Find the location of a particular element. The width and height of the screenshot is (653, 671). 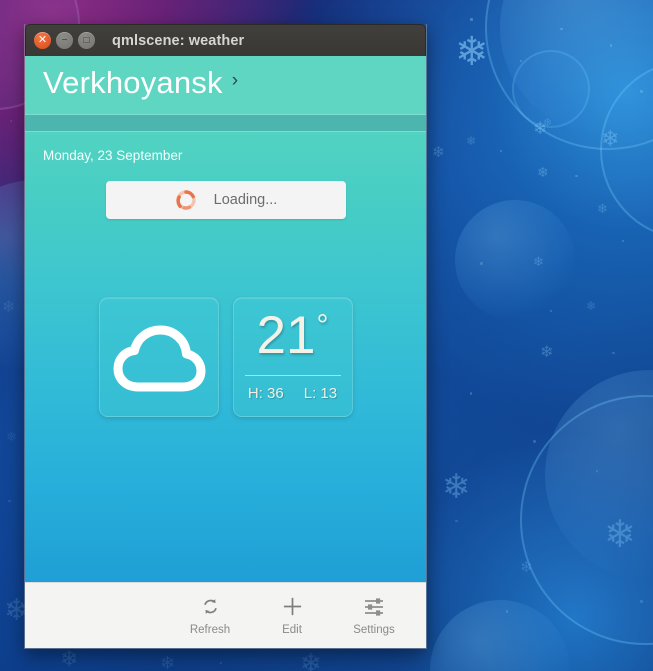

temperature-value-row: 21 ° is located at coordinates (293, 335).